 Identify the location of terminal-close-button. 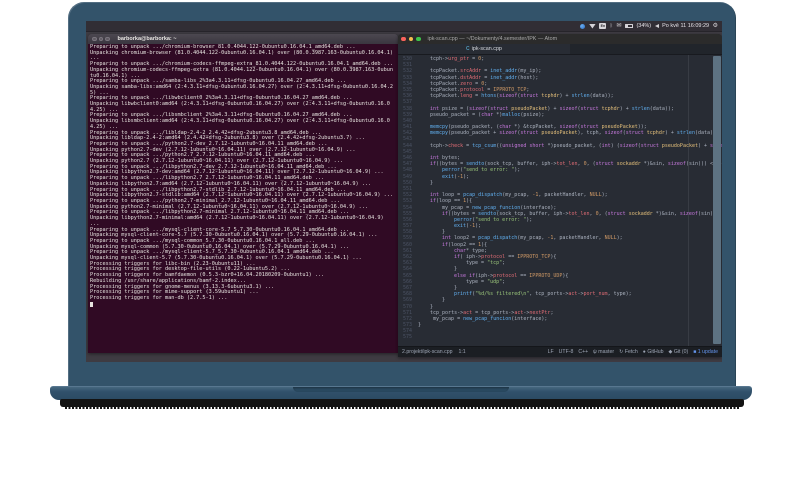
(94, 39).